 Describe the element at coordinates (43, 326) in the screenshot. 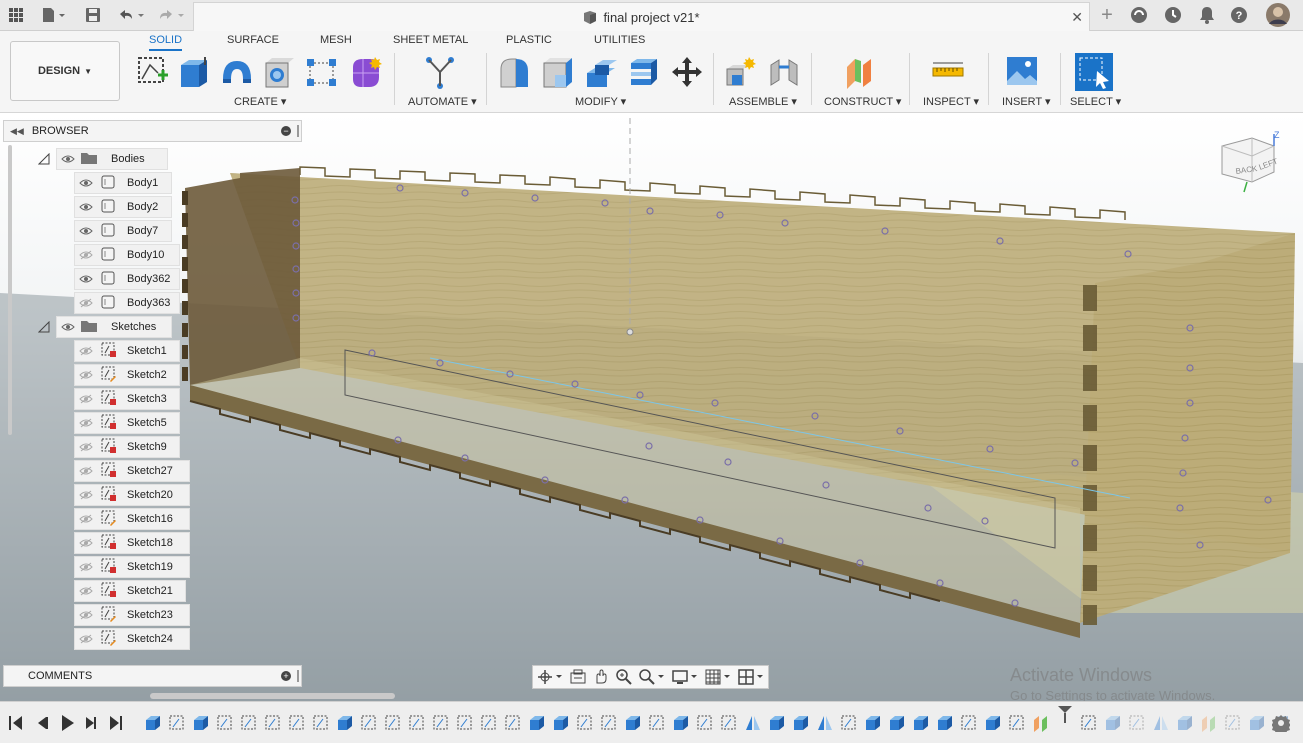

I see `expand-sketches-icon` at that location.